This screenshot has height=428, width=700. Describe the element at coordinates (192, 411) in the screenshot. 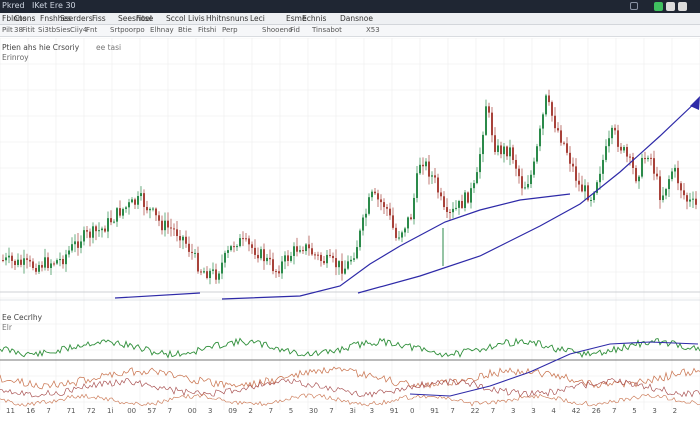

I see `x-tick-label: 00` at that location.